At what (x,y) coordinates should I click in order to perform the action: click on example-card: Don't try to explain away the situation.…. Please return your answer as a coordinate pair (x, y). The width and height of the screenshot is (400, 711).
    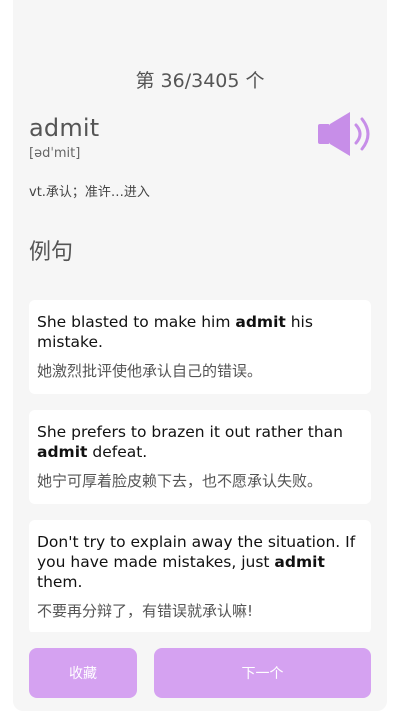
    Looking at the image, I should click on (200, 576).